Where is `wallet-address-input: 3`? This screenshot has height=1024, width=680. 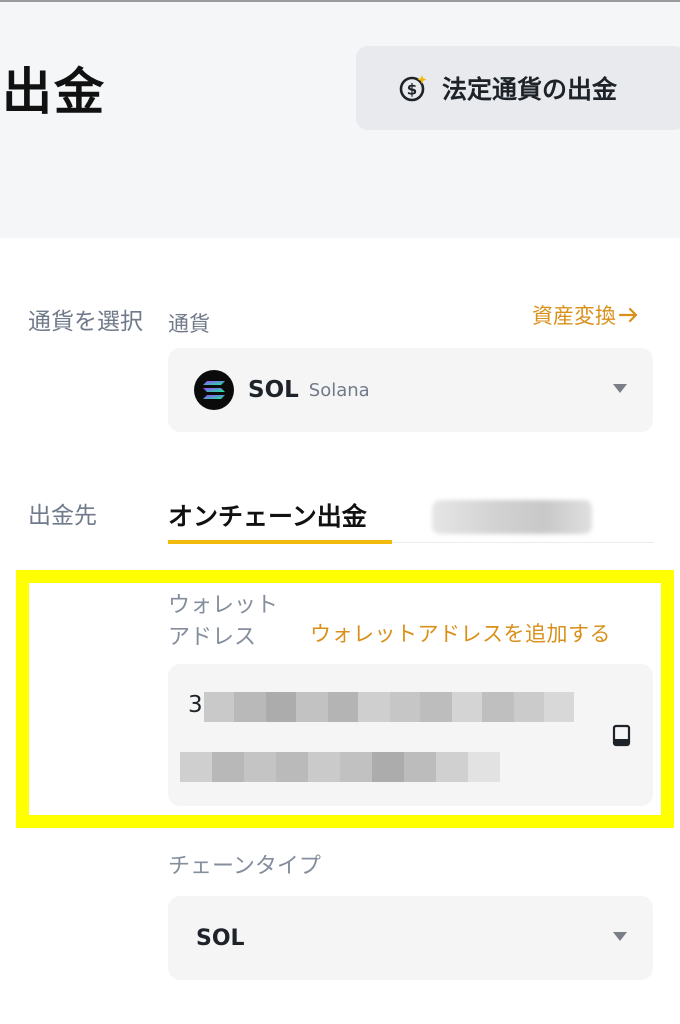 wallet-address-input: 3 is located at coordinates (410, 735).